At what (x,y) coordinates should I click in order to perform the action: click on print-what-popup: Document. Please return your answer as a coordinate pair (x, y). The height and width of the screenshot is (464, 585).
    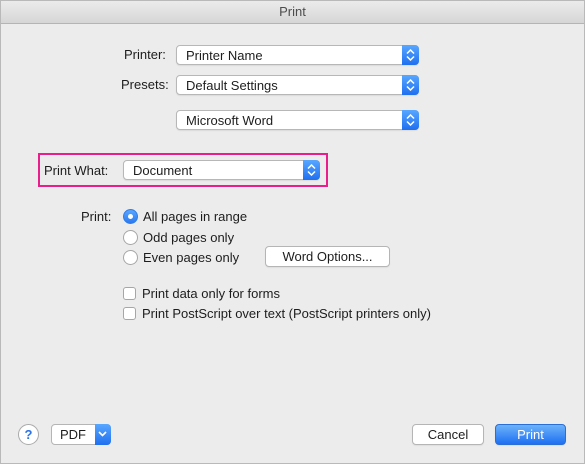
    Looking at the image, I should click on (221, 170).